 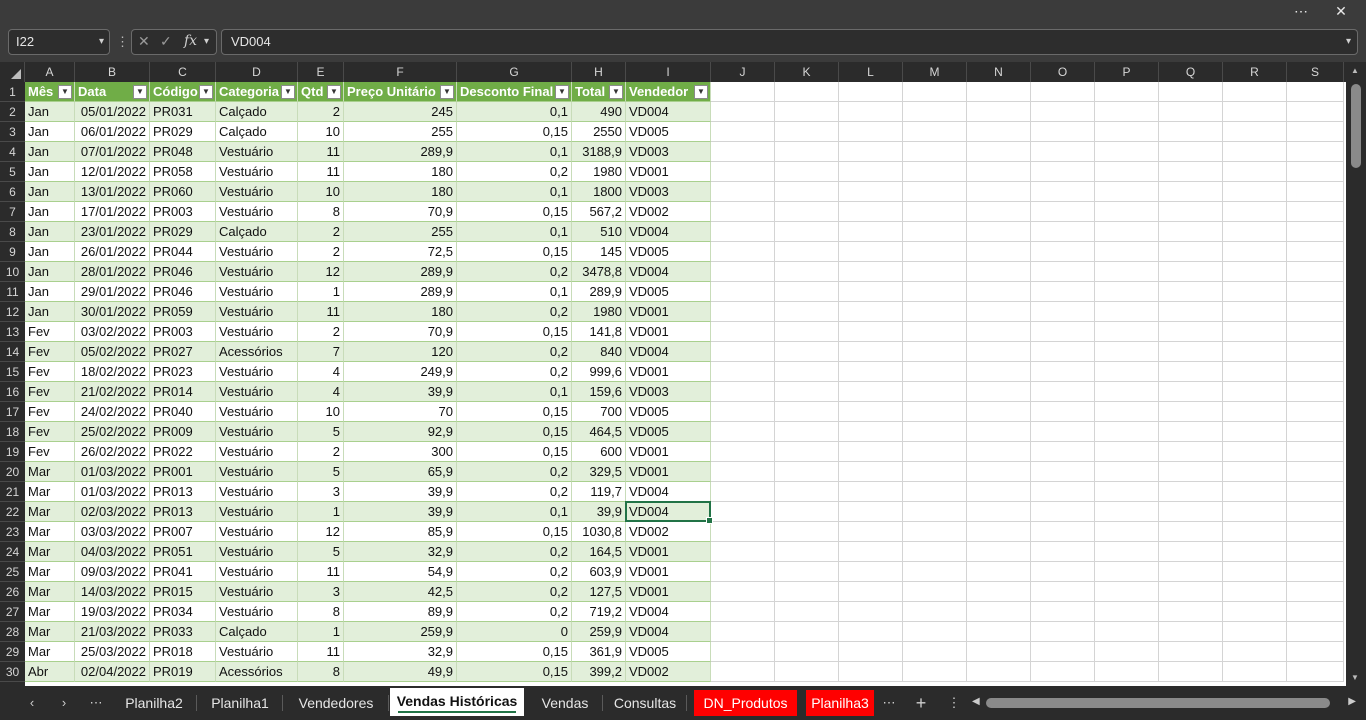 What do you see at coordinates (400, 652) in the screenshot?
I see `table-cell: 32,9` at bounding box center [400, 652].